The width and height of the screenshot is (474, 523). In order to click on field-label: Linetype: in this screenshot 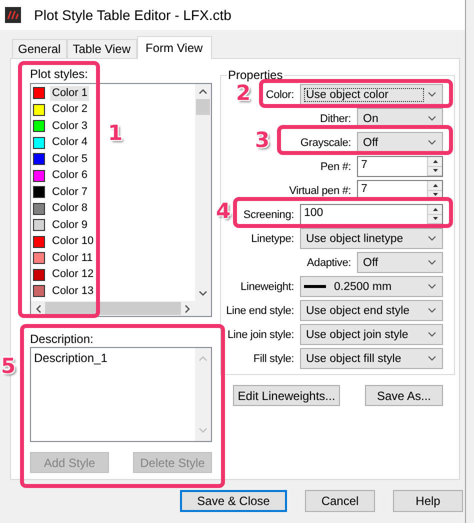, I will do `click(272, 238)`.